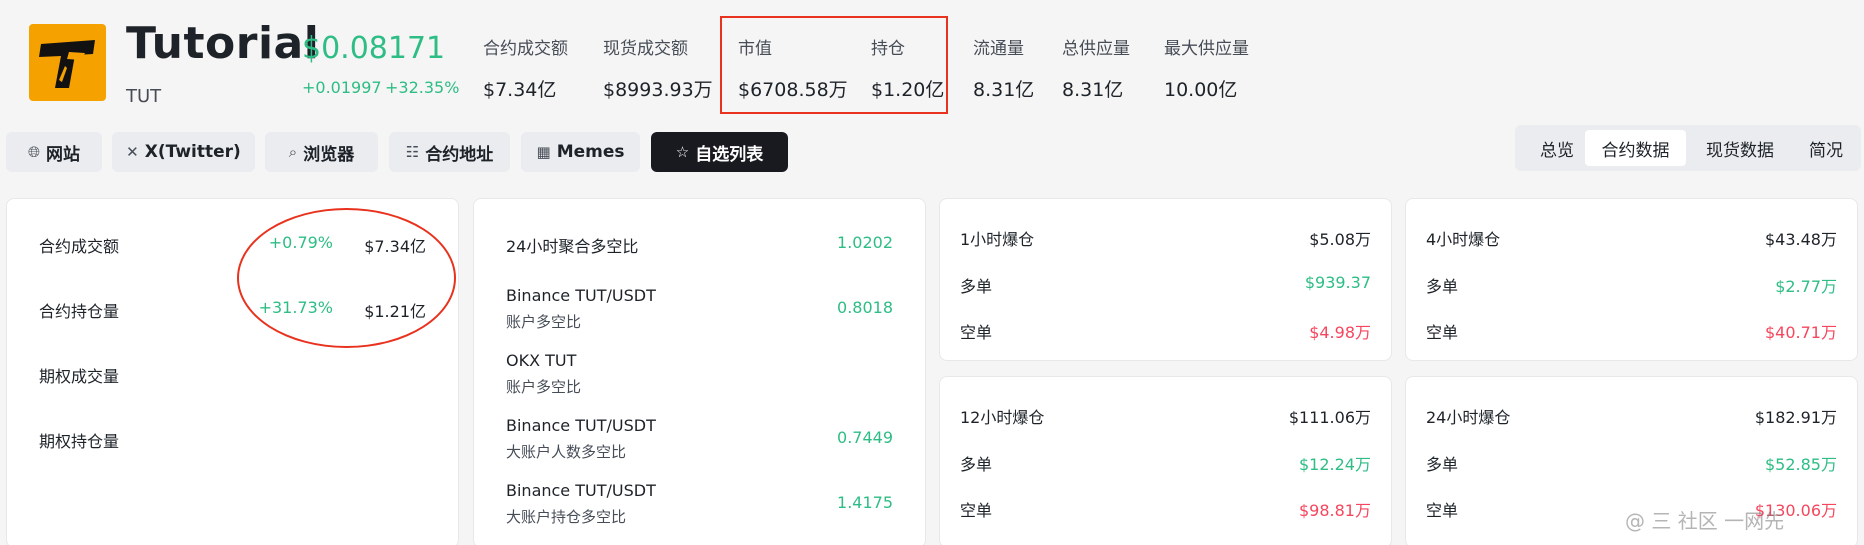 The height and width of the screenshot is (545, 1864). I want to click on long-value: $939.37, so click(1337, 282).